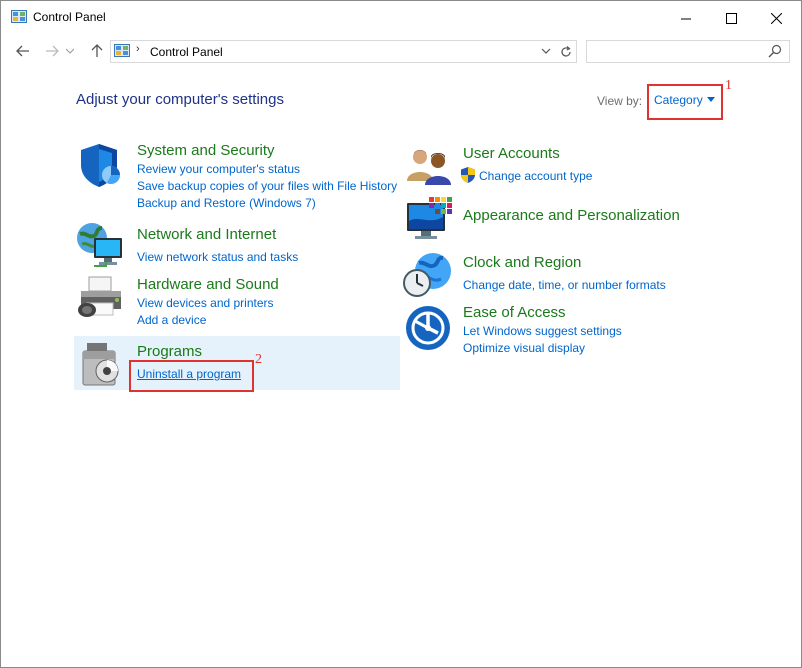 Image resolution: width=802 pixels, height=668 pixels. I want to click on category-programs: Programs, so click(169, 351).